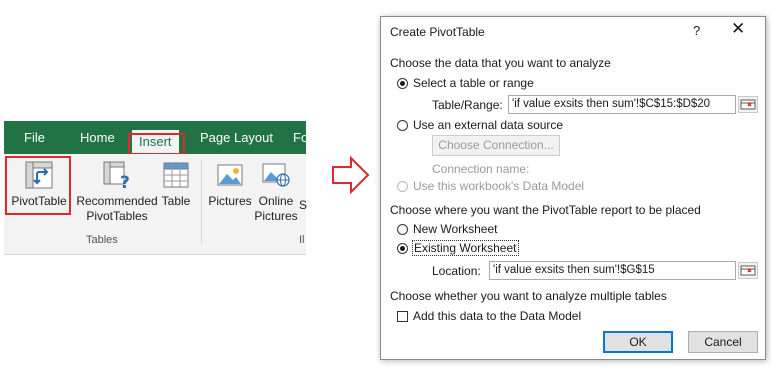 This screenshot has width=771, height=369. I want to click on pictures-icon, so click(230, 175).